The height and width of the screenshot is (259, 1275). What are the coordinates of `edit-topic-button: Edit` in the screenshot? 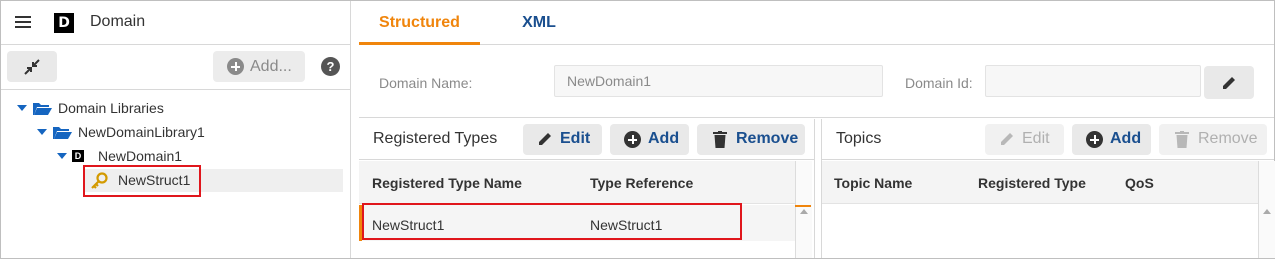 It's located at (1024, 139).